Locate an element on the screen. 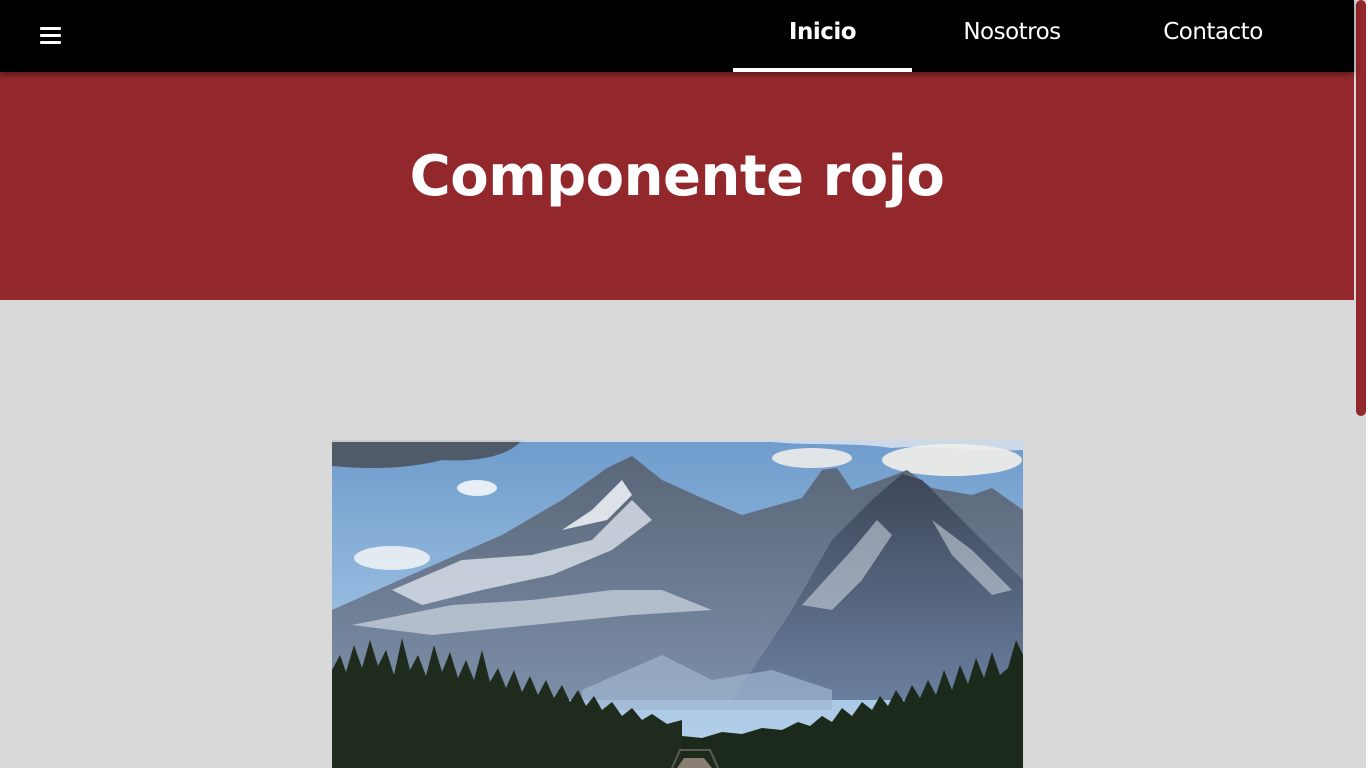  nav-link-nosotros: Nosotros is located at coordinates (1012, 36).